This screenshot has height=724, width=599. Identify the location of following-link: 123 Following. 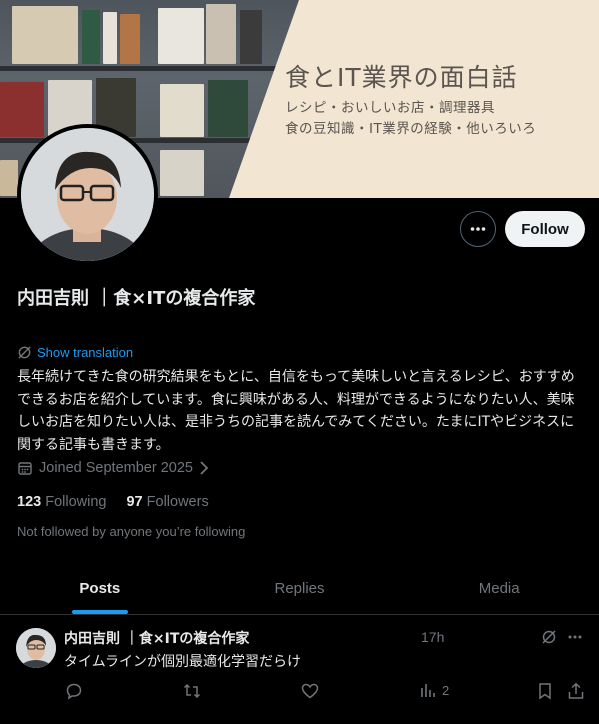
(61, 502).